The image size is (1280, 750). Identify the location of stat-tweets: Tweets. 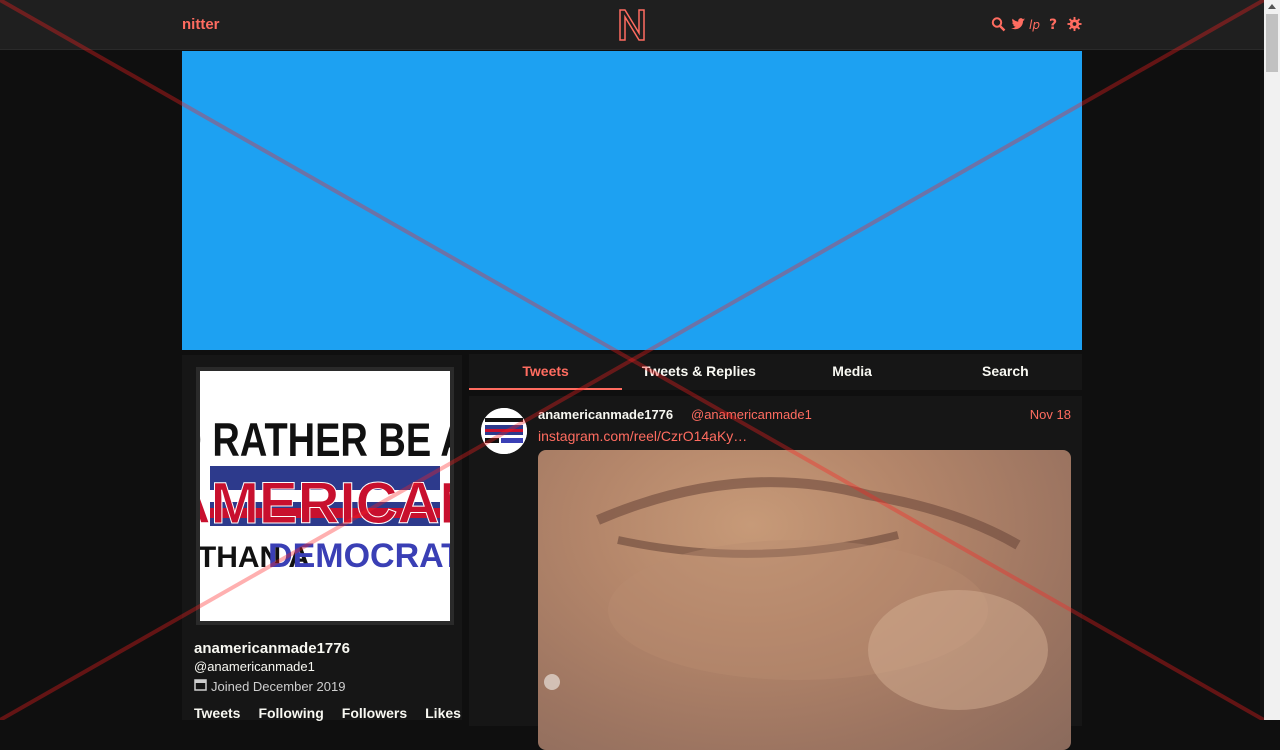
(217, 713).